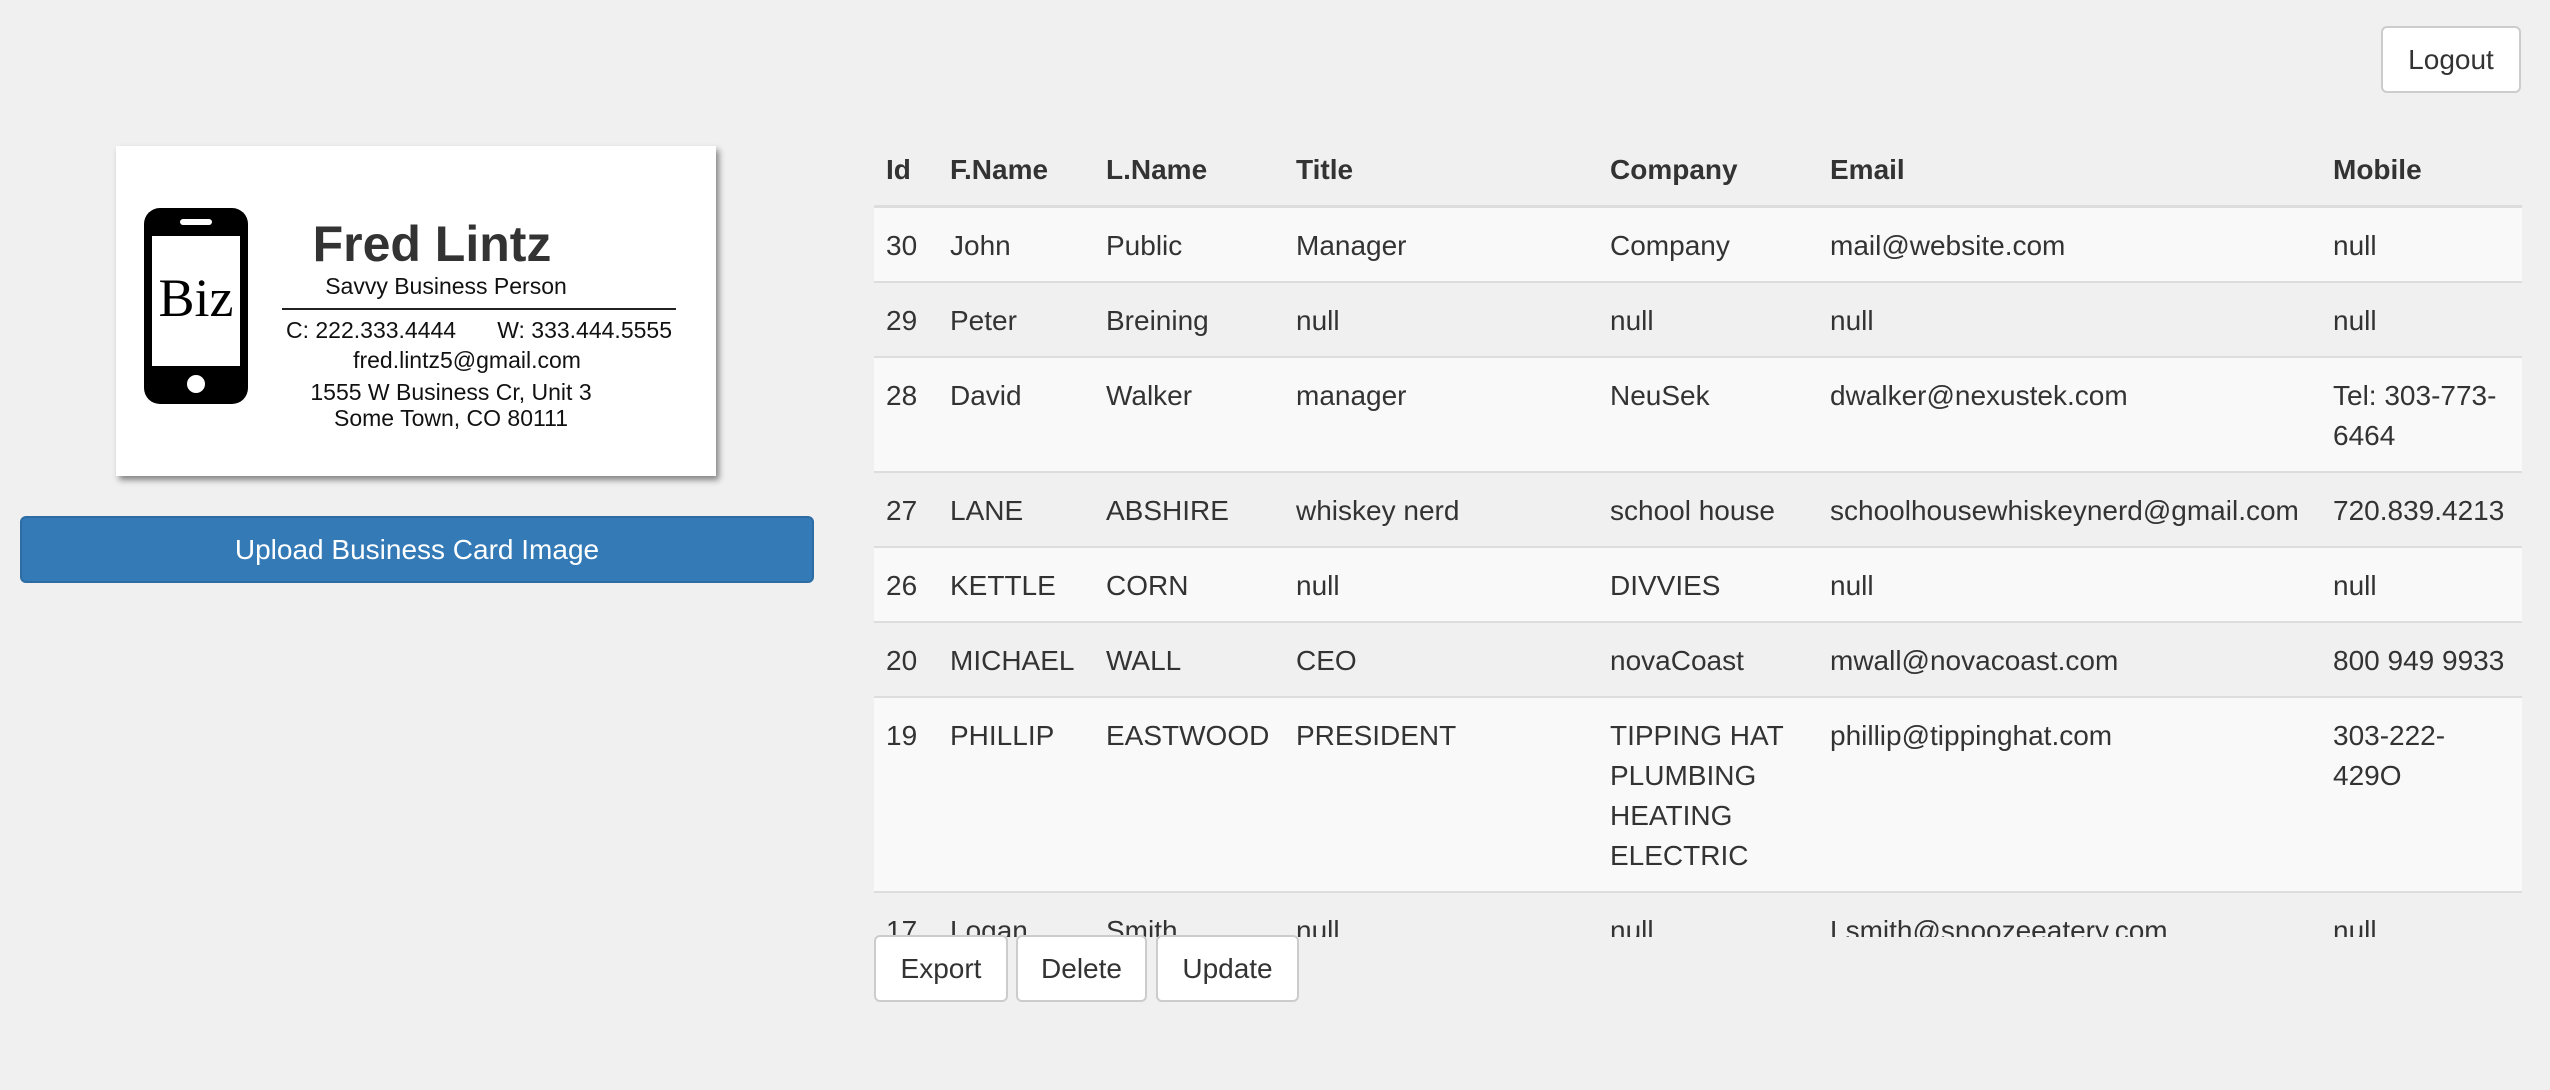 The image size is (2550, 1090). Describe the element at coordinates (2421, 174) in the screenshot. I see `column-header-mobile: Mobile` at that location.